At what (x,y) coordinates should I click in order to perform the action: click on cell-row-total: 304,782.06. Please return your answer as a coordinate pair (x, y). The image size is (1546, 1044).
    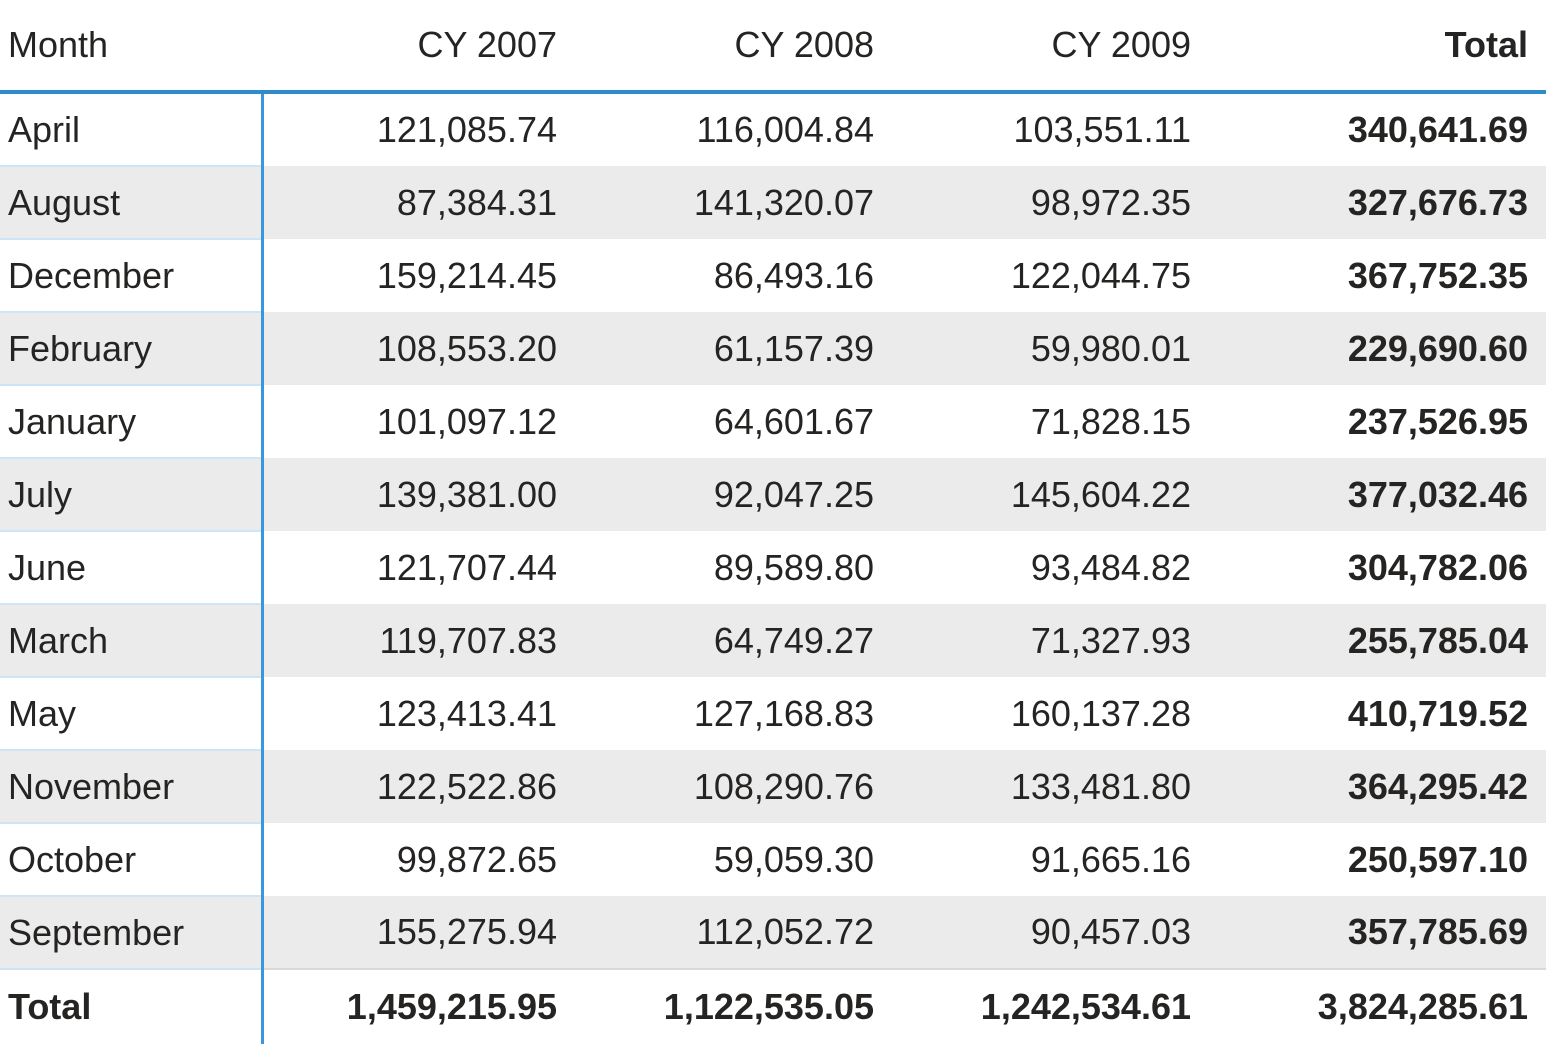
    Looking at the image, I should click on (1379, 567).